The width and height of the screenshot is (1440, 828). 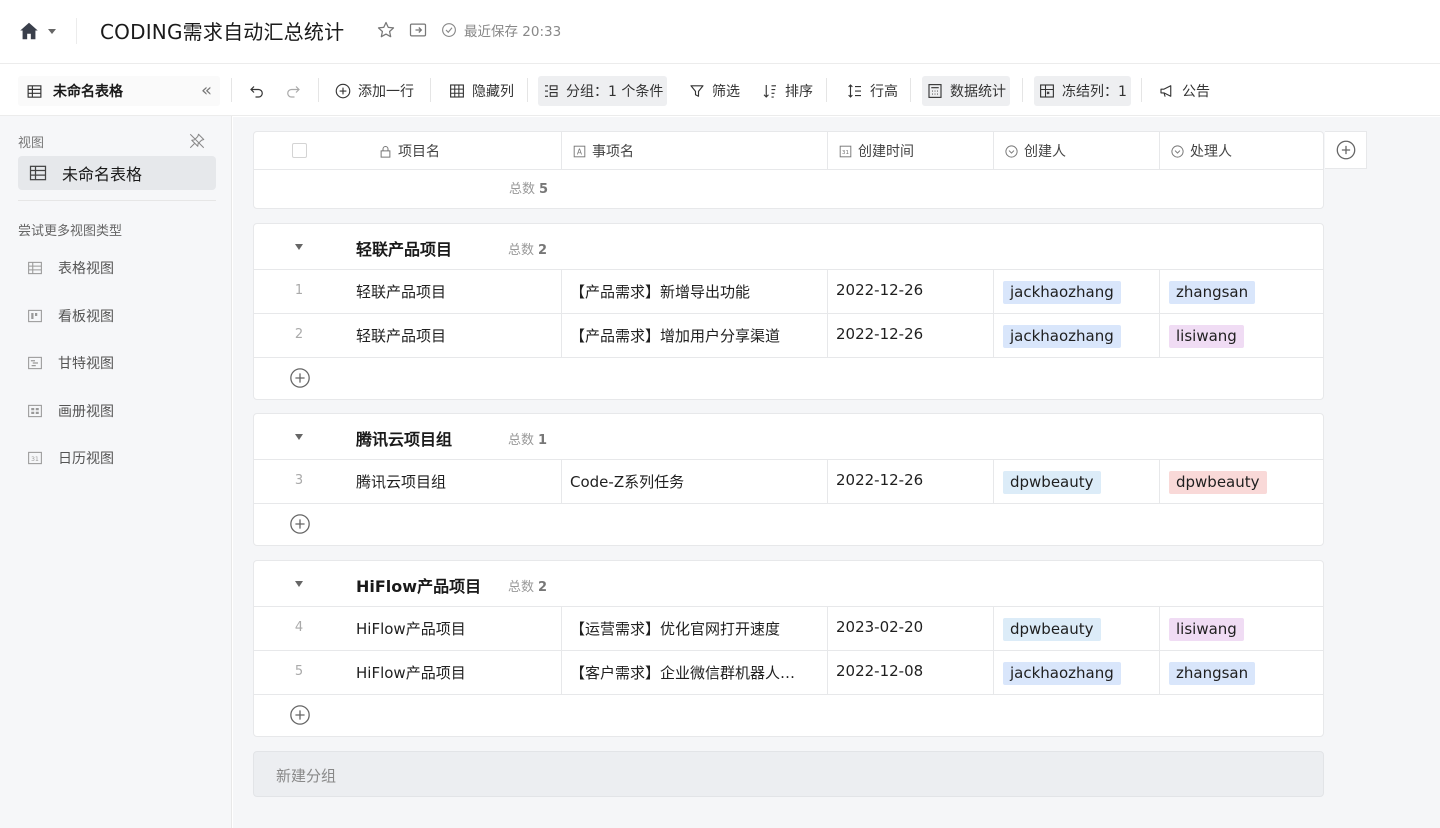 I want to click on announcement-button: 公告, so click(x=1184, y=91).